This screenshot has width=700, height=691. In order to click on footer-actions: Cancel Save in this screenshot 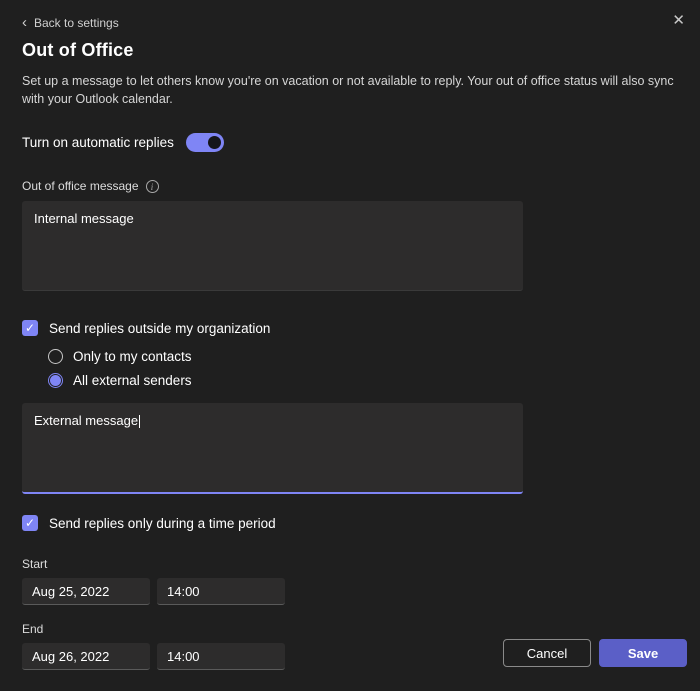, I will do `click(595, 653)`.